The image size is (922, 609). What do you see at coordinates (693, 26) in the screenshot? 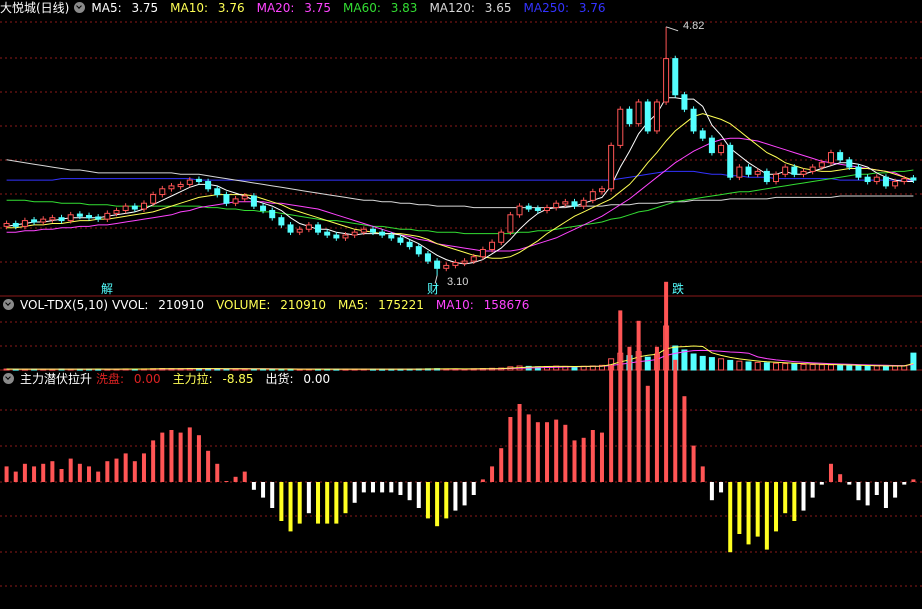
I see `high-price-label: 4.82` at bounding box center [693, 26].